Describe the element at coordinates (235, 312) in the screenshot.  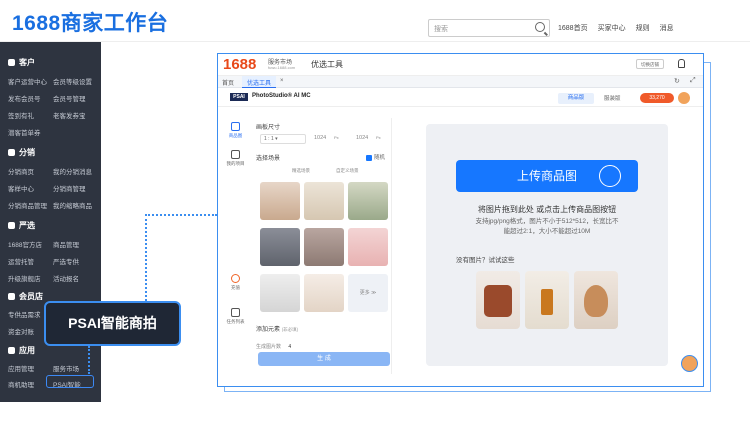
I see `list-icon` at that location.